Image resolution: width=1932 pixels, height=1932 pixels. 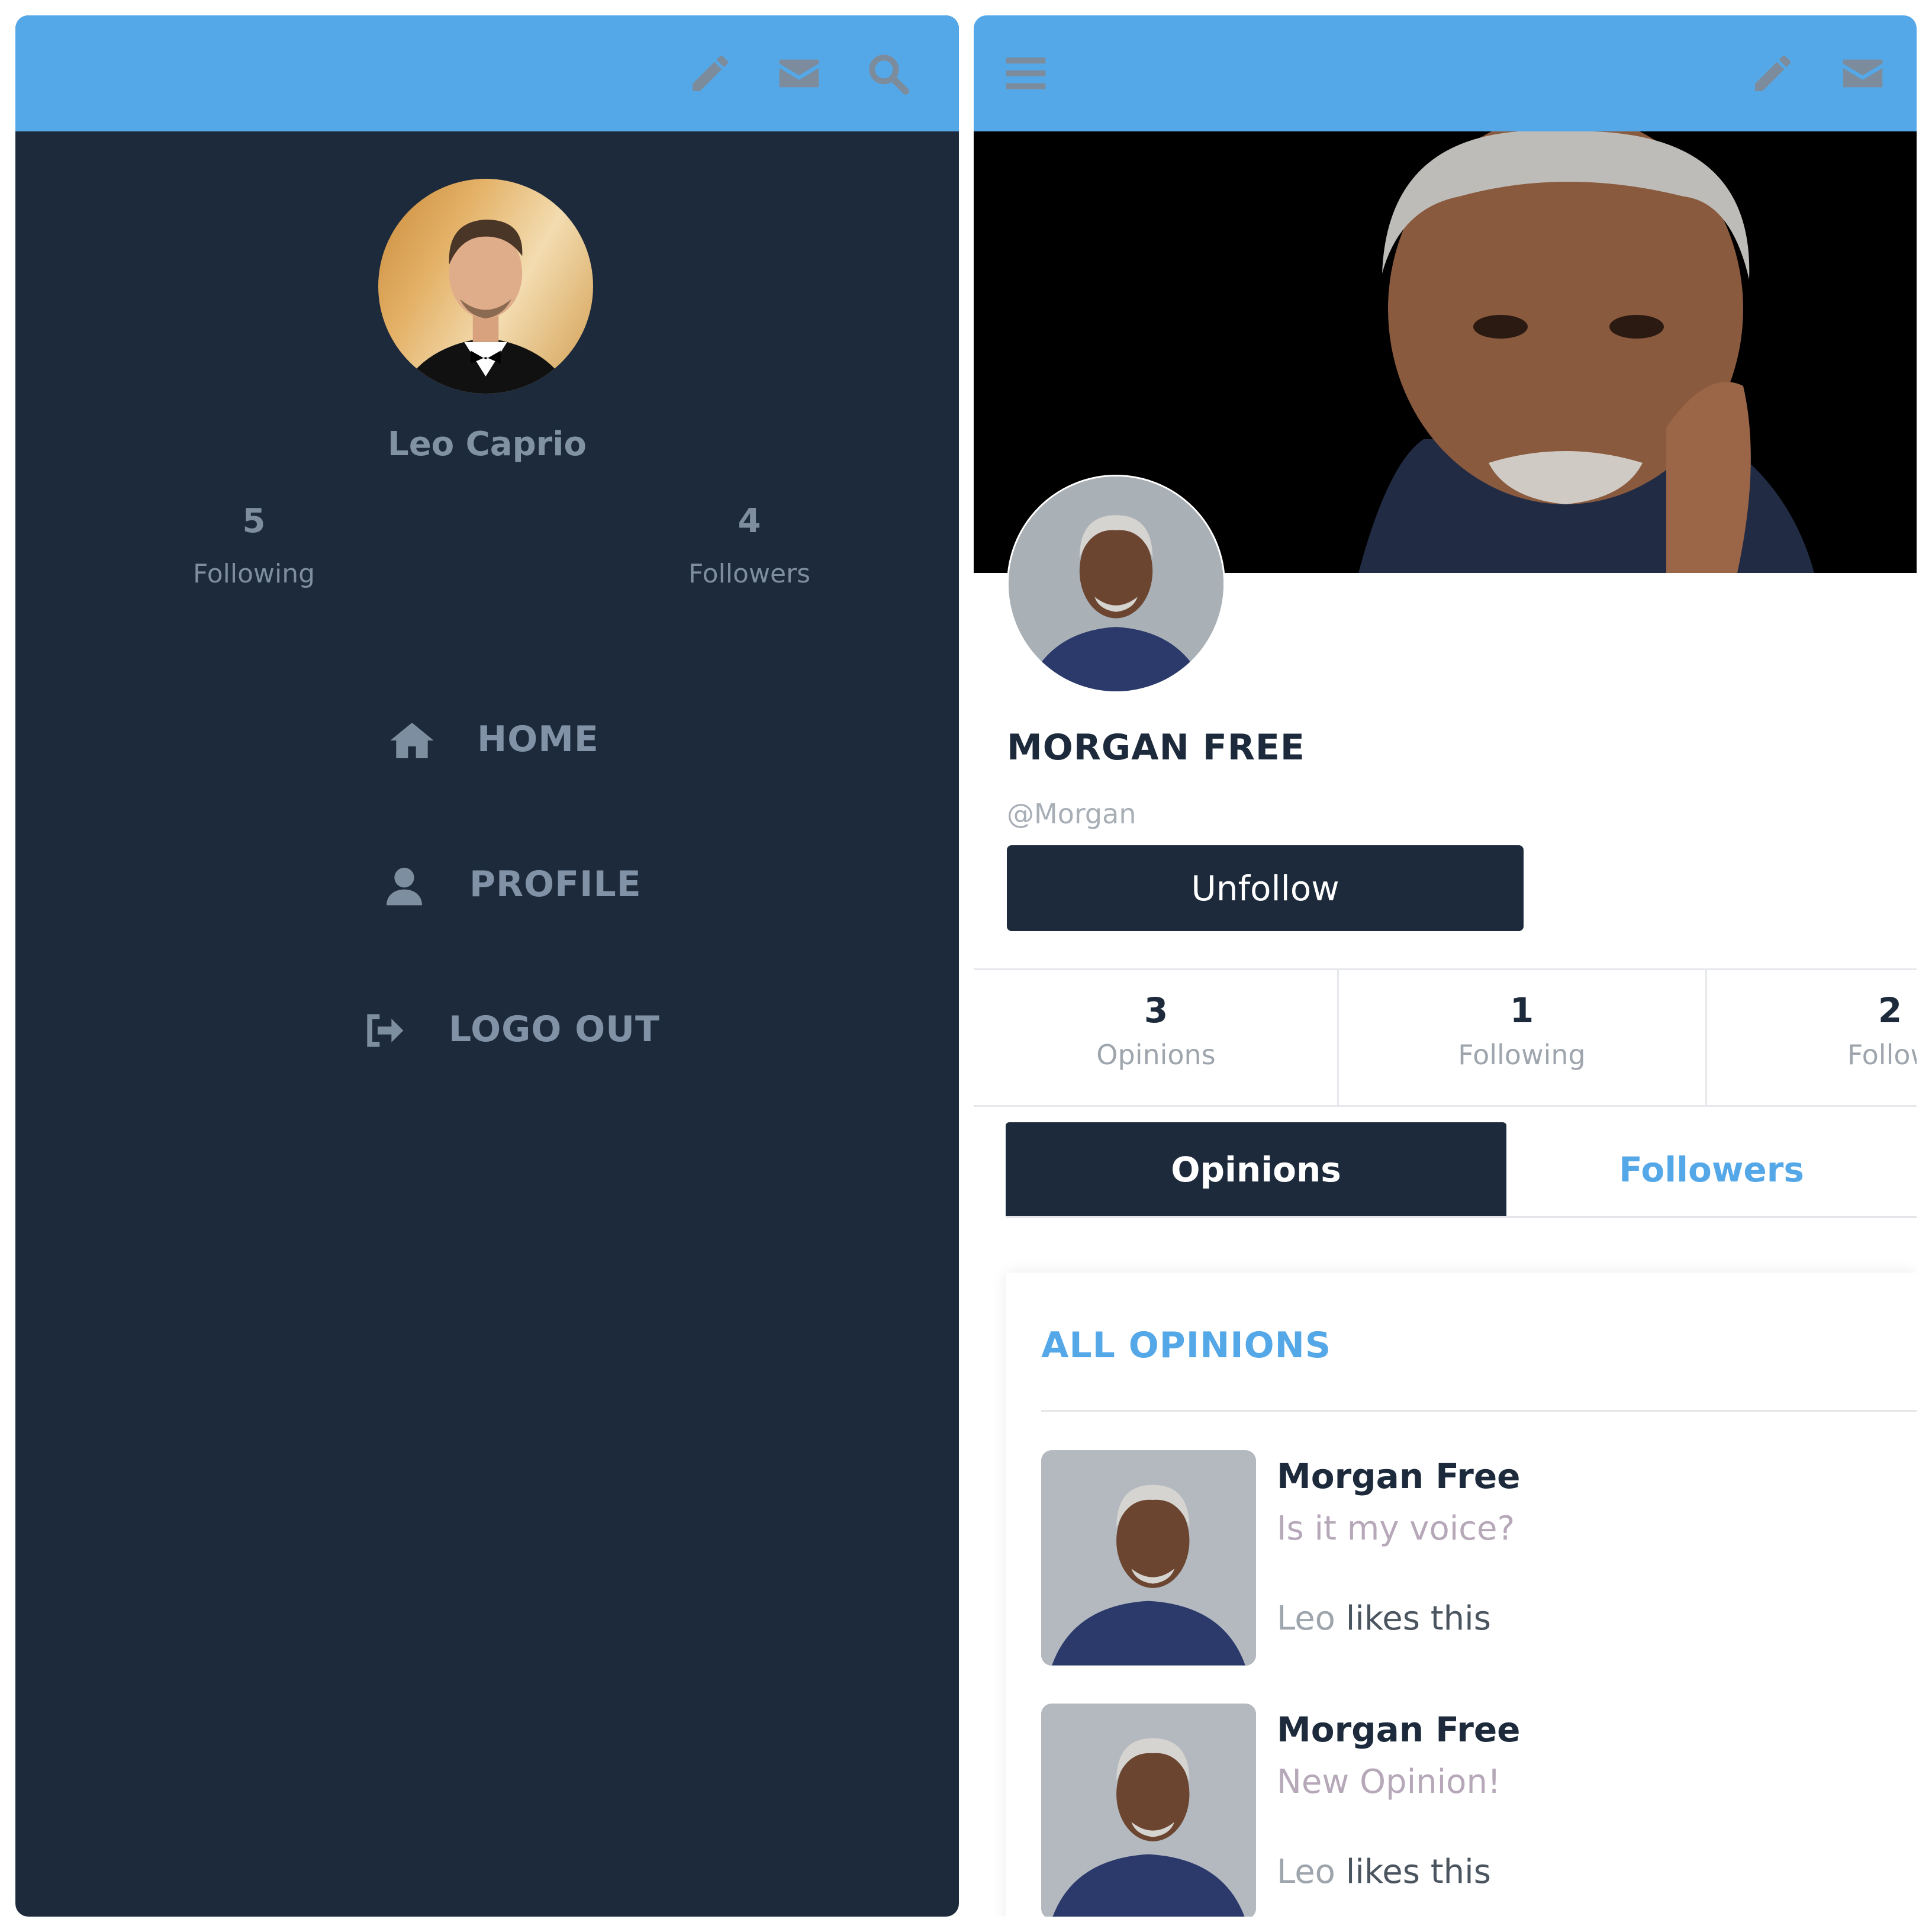 I want to click on profile-handle: @Morgan, so click(x=1071, y=814).